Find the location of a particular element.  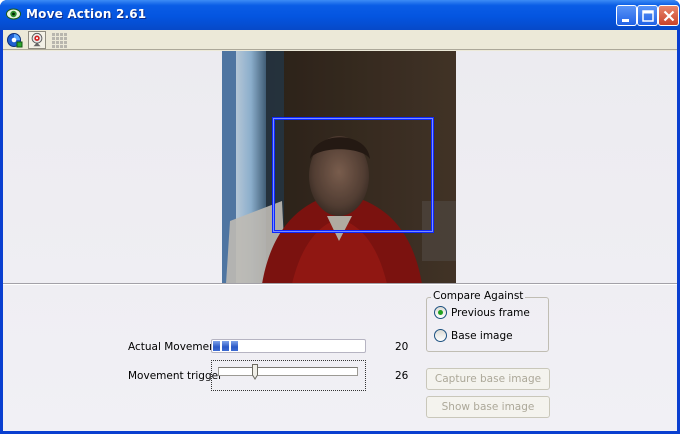

maximize-icon is located at coordinates (648, 16).